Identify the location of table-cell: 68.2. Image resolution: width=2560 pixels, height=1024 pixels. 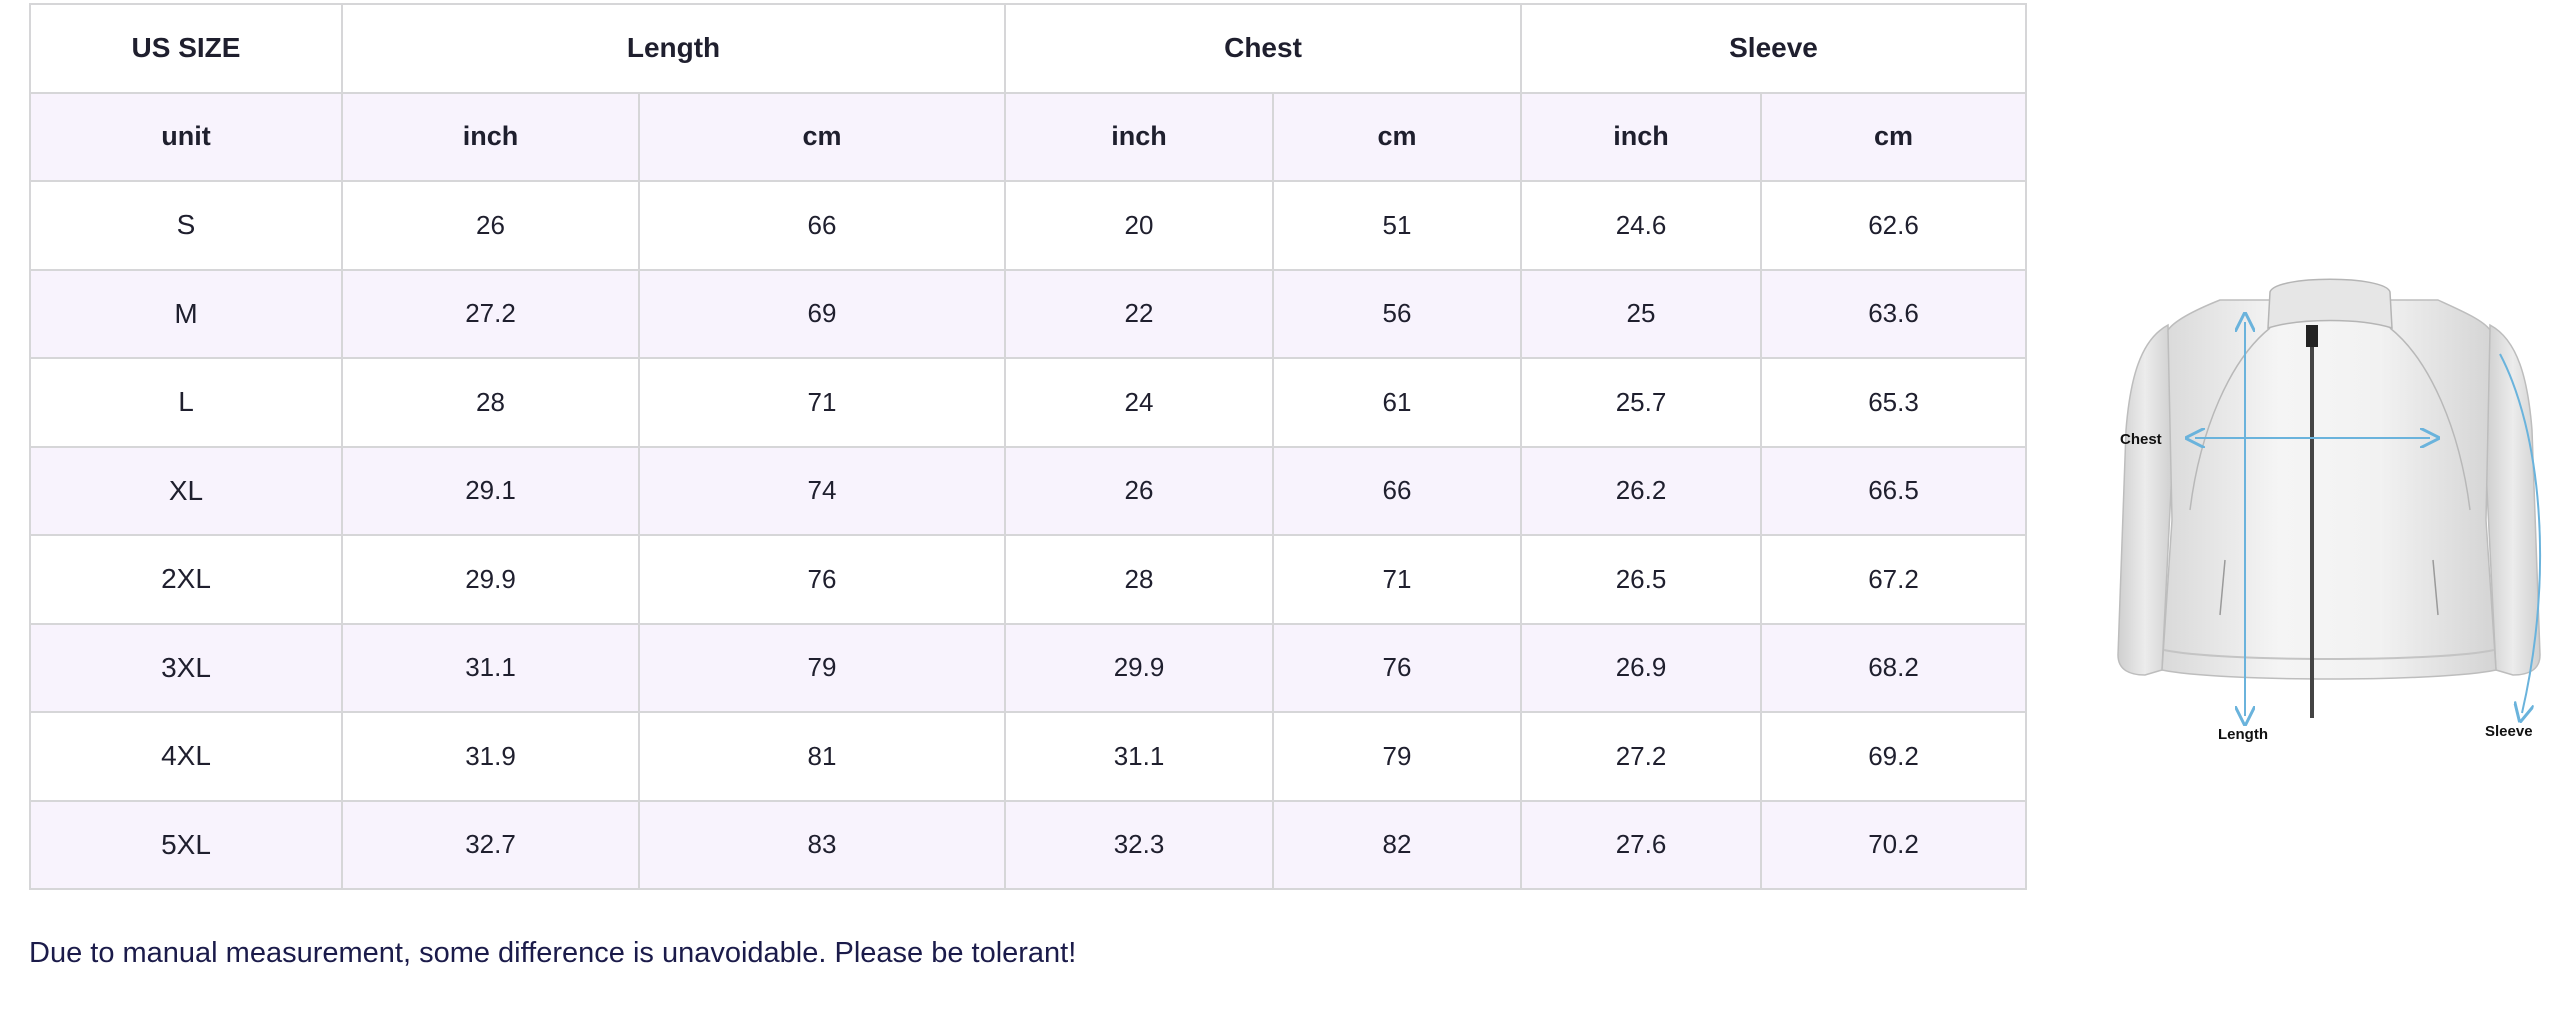
(1893, 667).